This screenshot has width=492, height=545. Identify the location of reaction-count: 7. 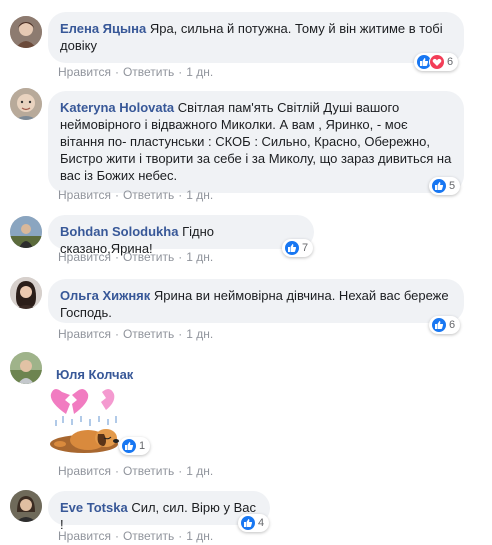
(298, 248).